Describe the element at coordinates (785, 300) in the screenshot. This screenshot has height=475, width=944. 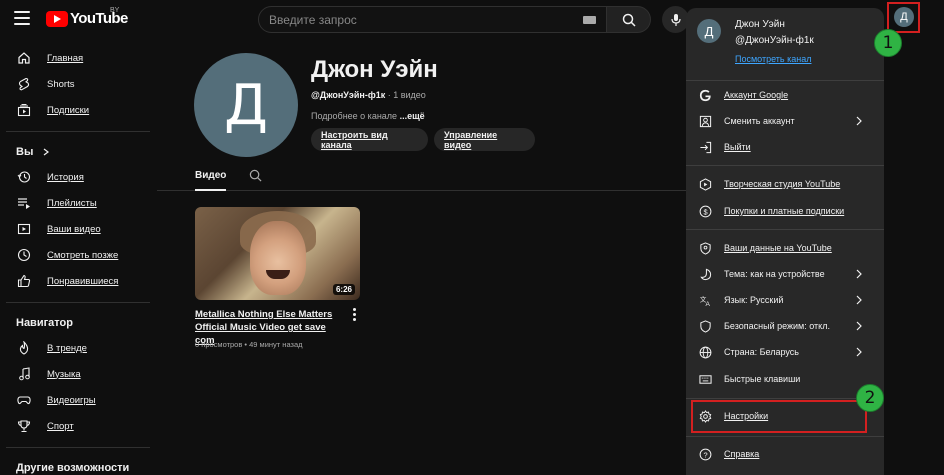
I see `menu-item-language: 文A Язык: Русский` at that location.